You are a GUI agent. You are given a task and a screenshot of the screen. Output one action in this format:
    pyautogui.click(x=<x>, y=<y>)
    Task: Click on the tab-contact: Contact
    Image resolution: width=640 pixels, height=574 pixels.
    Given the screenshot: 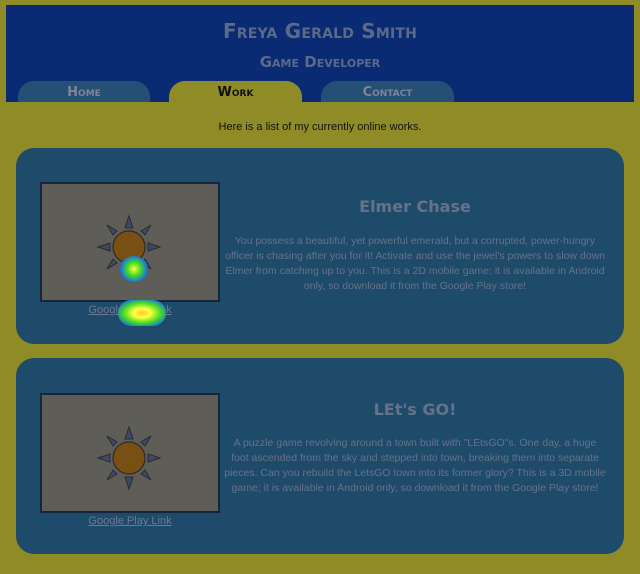 What is the action you would take?
    pyautogui.click(x=387, y=91)
    